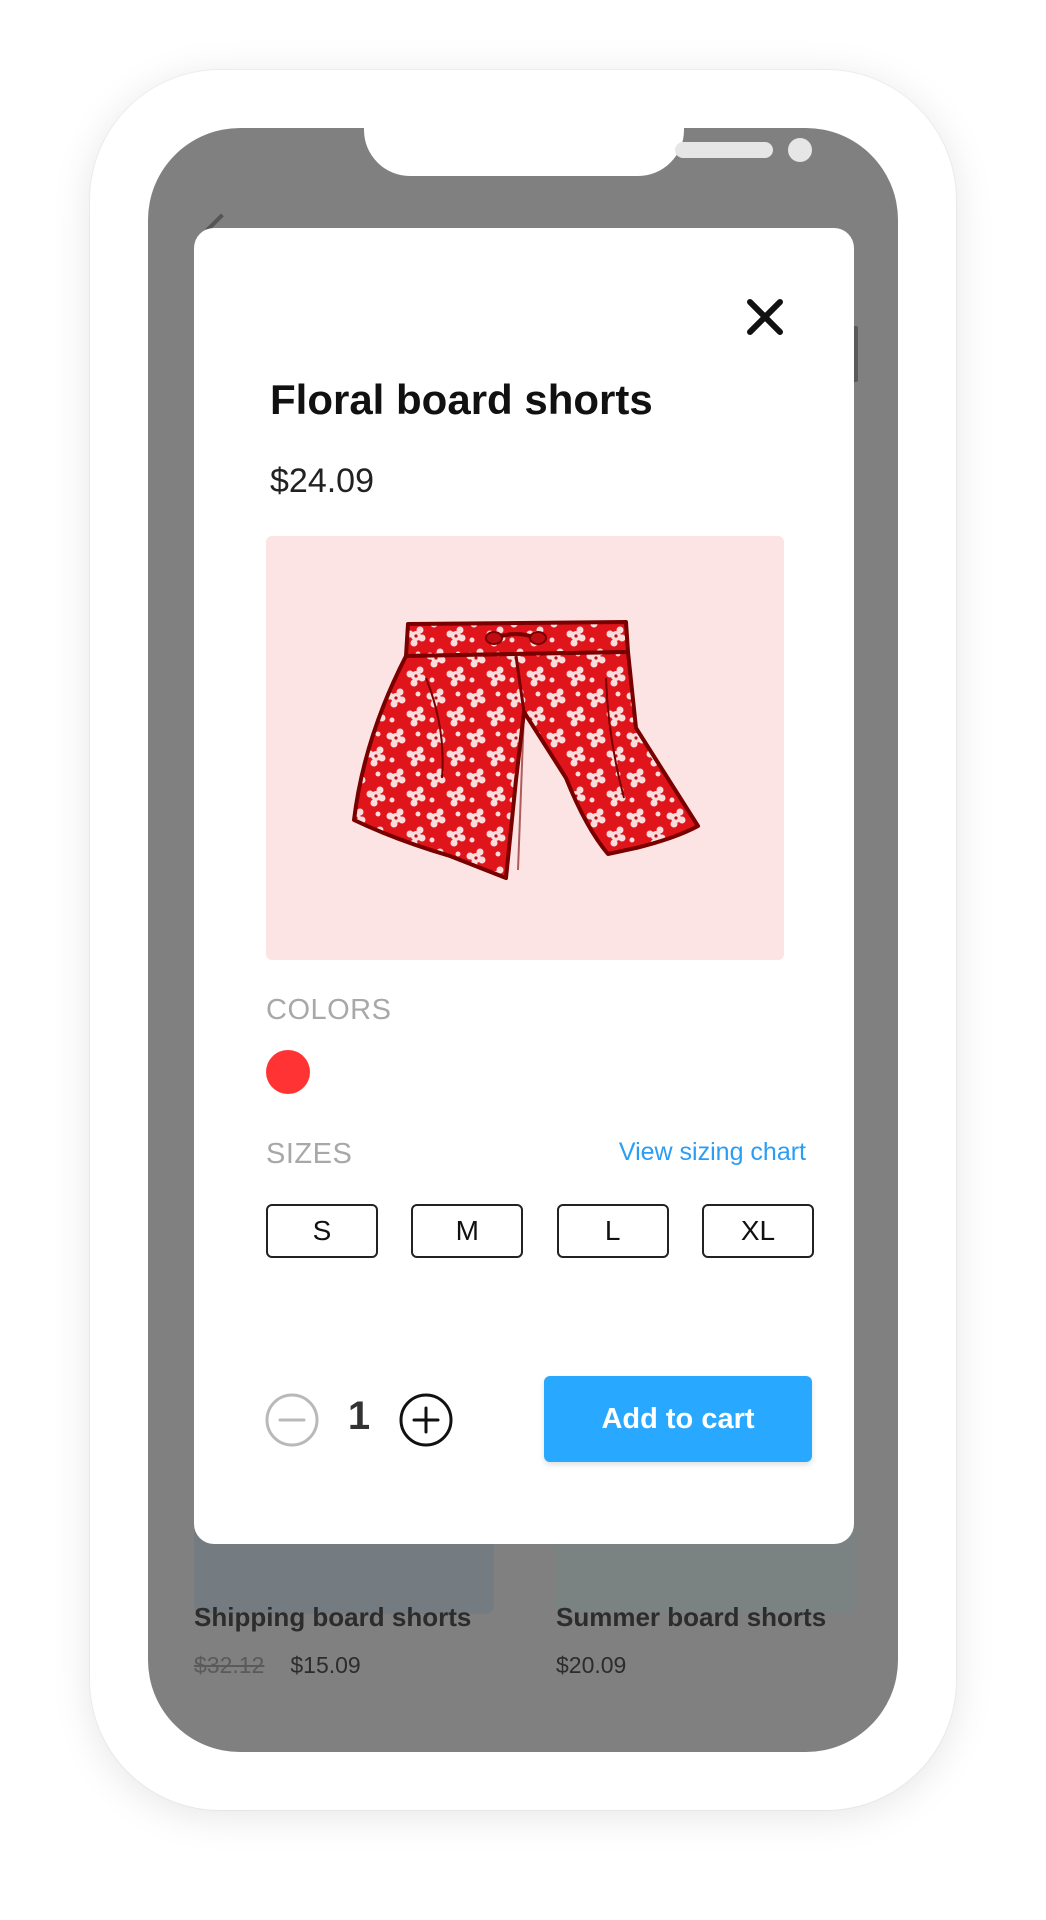  What do you see at coordinates (467, 1231) in the screenshot?
I see `size-button-m: M` at bounding box center [467, 1231].